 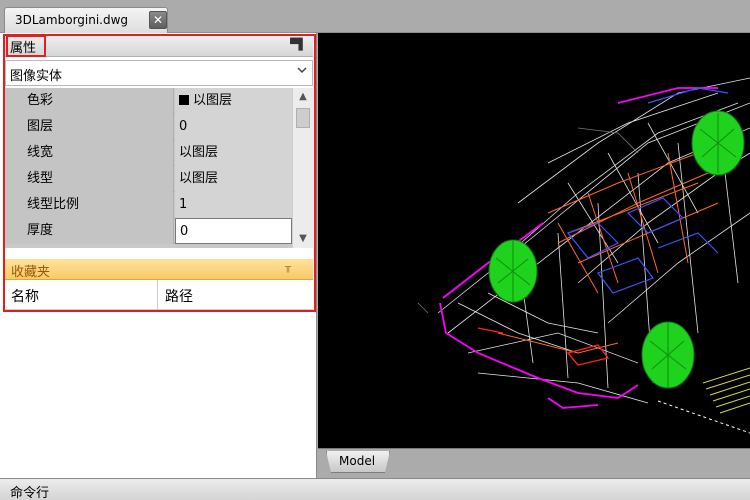 I want to click on document-tab-label: 3DLamborgini.dwg, so click(x=72, y=20).